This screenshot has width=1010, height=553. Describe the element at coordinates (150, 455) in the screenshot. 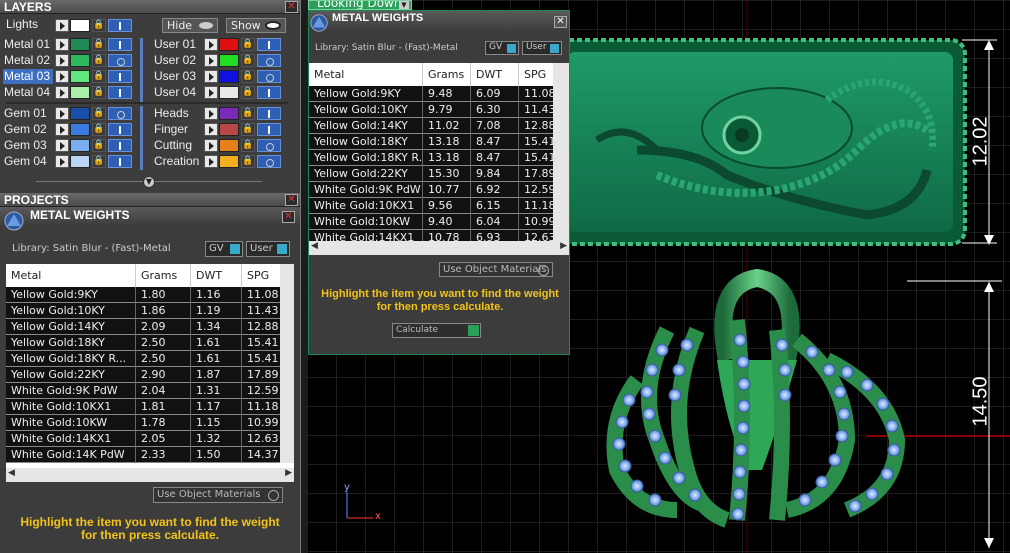

I see `table-row: White Gold:14K PdW 2.33 1.50 14.37` at that location.